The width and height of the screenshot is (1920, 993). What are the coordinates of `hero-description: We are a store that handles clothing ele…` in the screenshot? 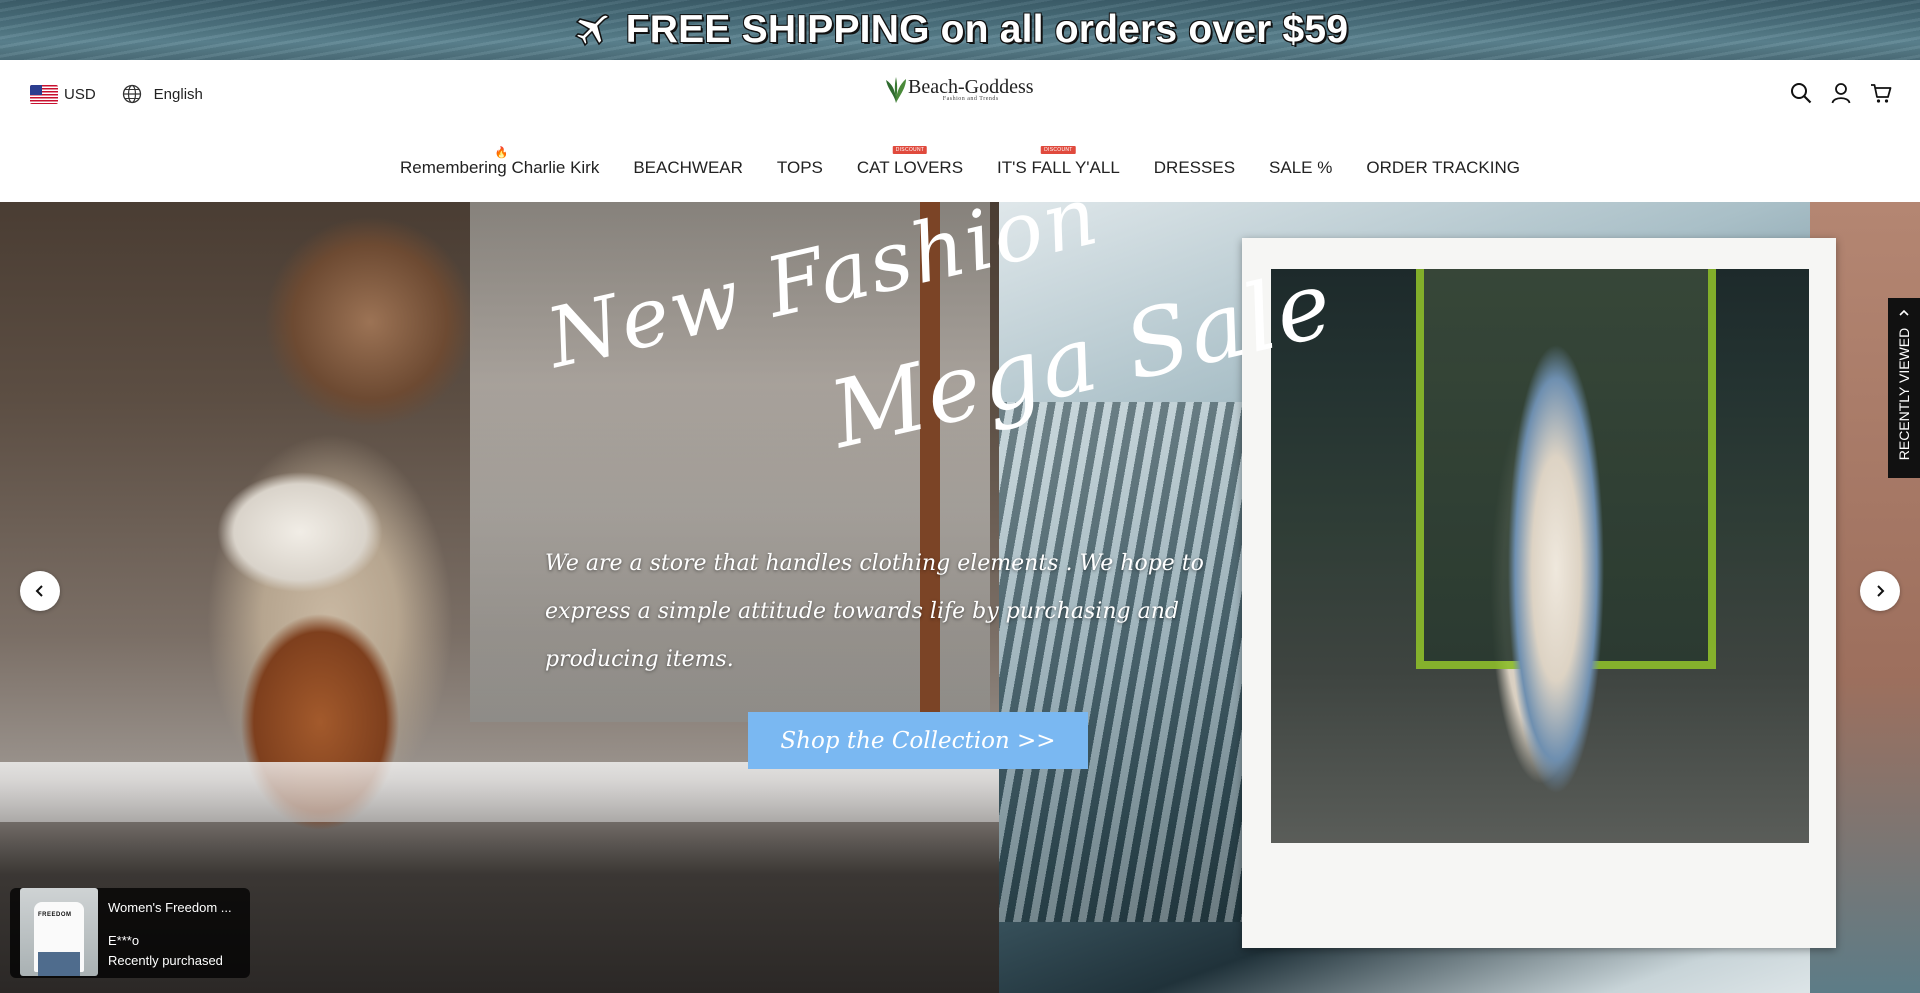 It's located at (874, 611).